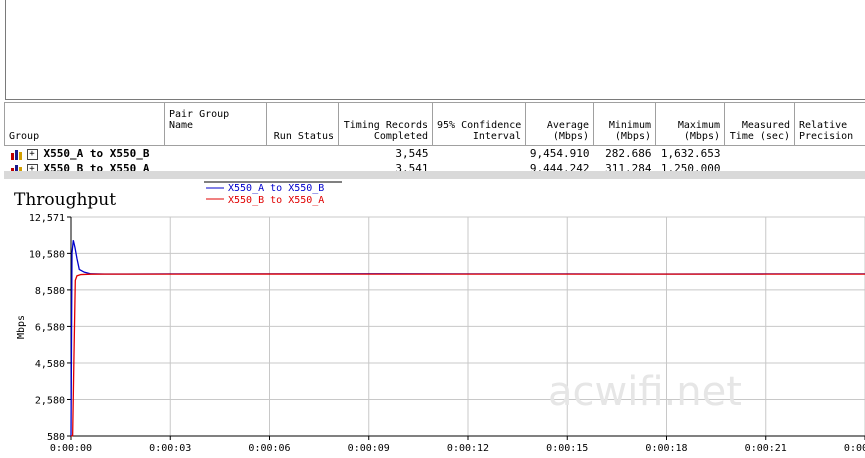 The image size is (865, 458). I want to click on relative-precision-cell, so click(830, 154).